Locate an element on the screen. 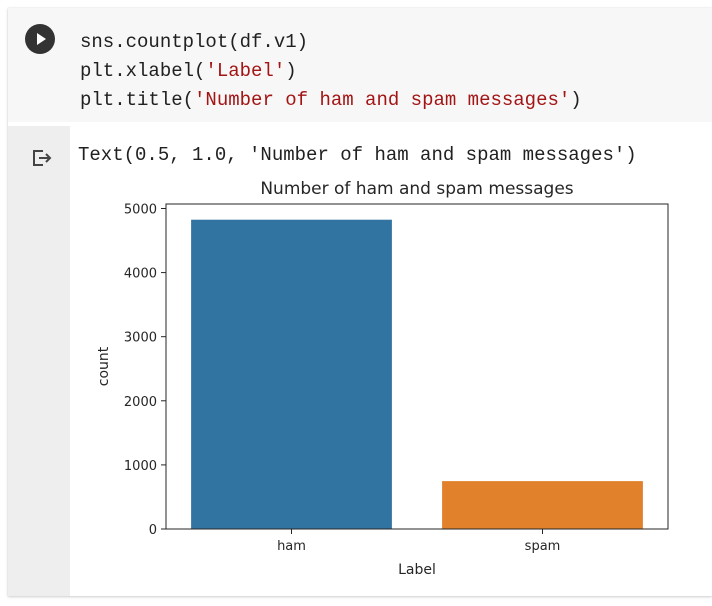  y-axis-label: count is located at coordinates (104, 366).